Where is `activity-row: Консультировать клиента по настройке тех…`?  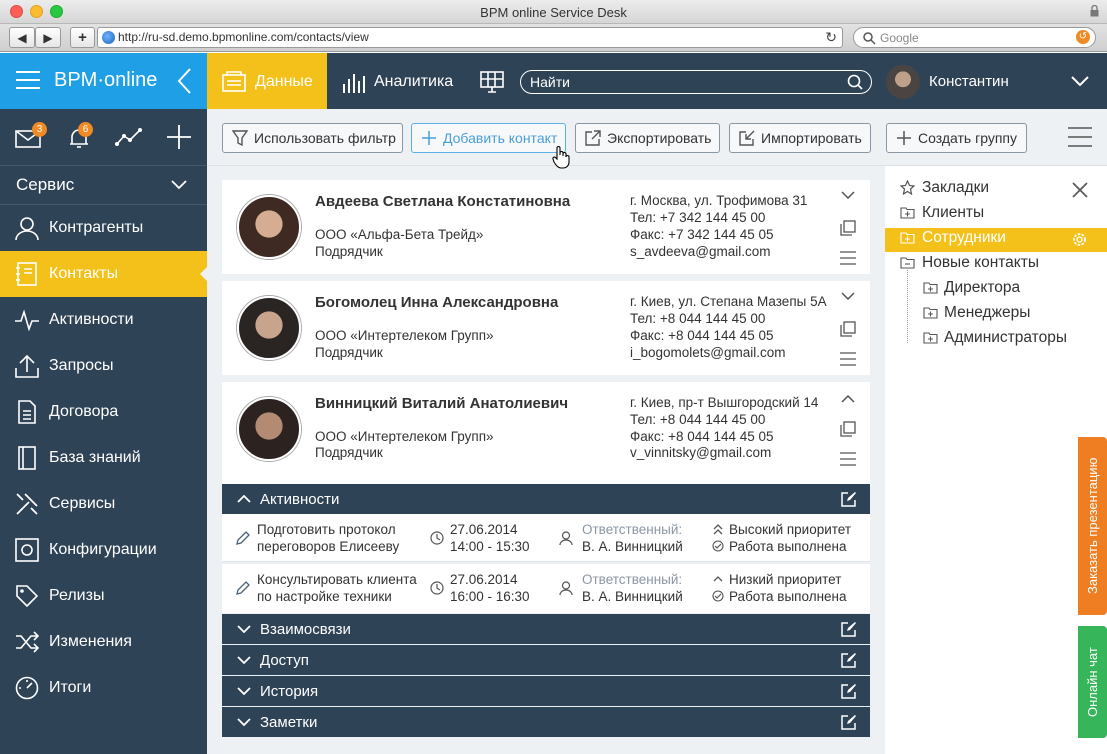
activity-row: Консультировать клиента по настройке тех… is located at coordinates (546, 588).